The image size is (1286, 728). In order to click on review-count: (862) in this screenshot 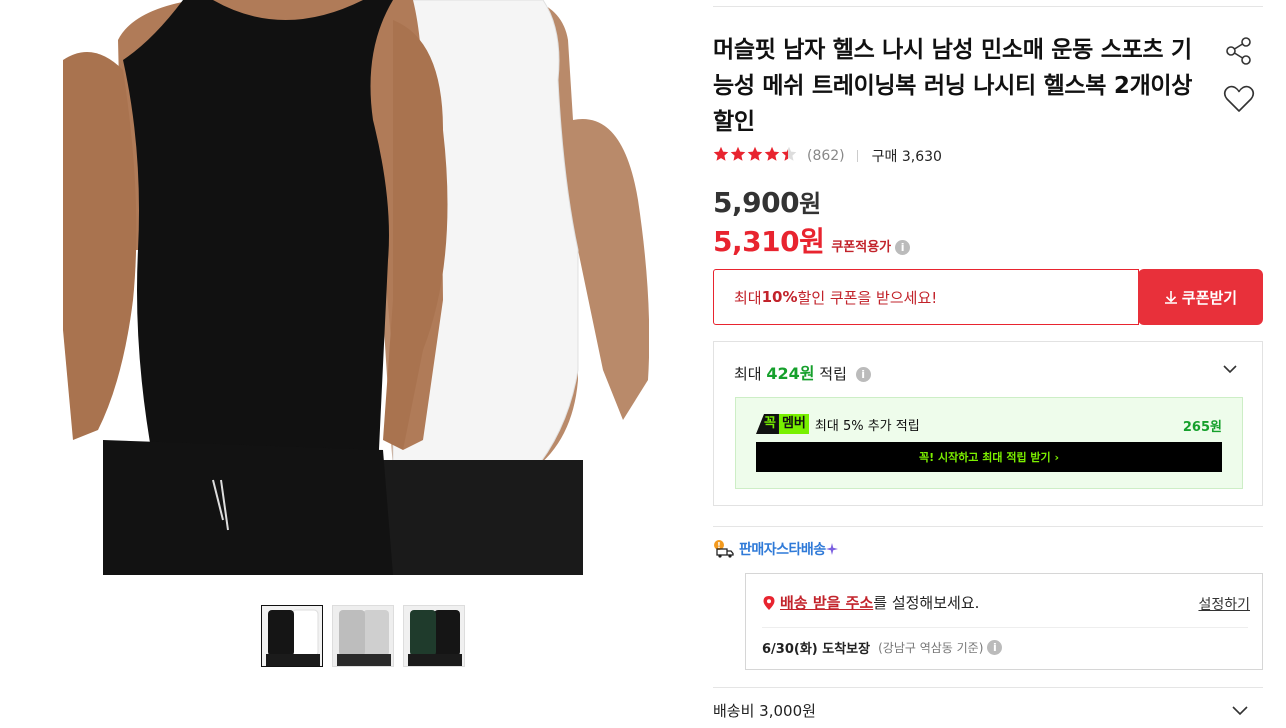, I will do `click(826, 156)`.